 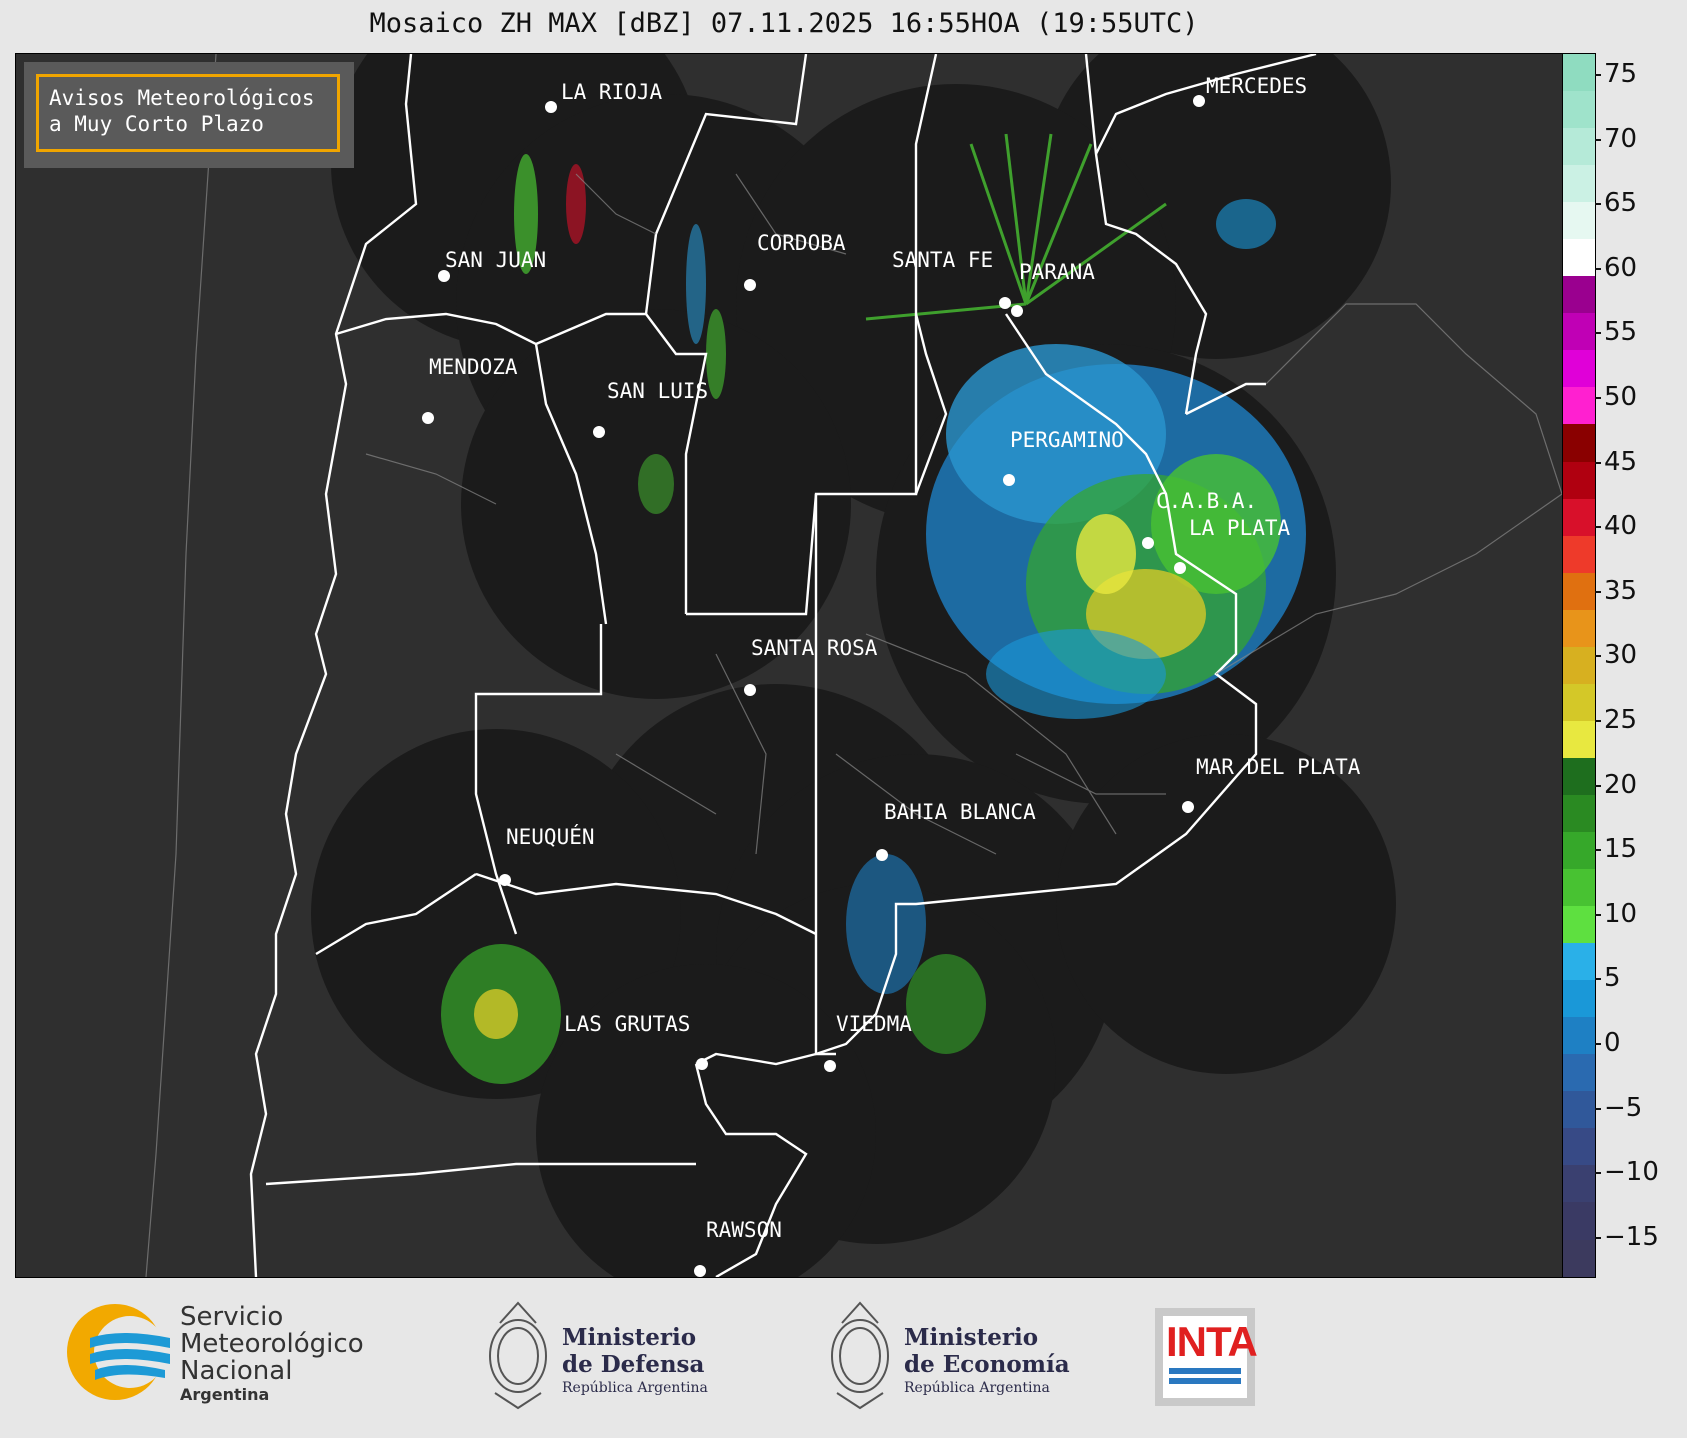 I want to click on smn-line-3: Nacional, so click(x=236, y=1371).